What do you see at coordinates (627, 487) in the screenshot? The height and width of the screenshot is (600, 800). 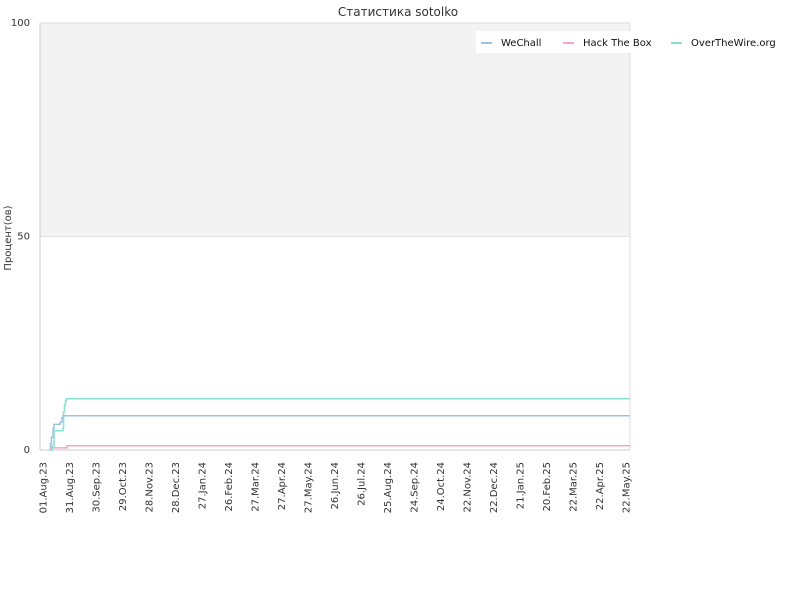 I see `x-tick-label: 22.May.25` at bounding box center [627, 487].